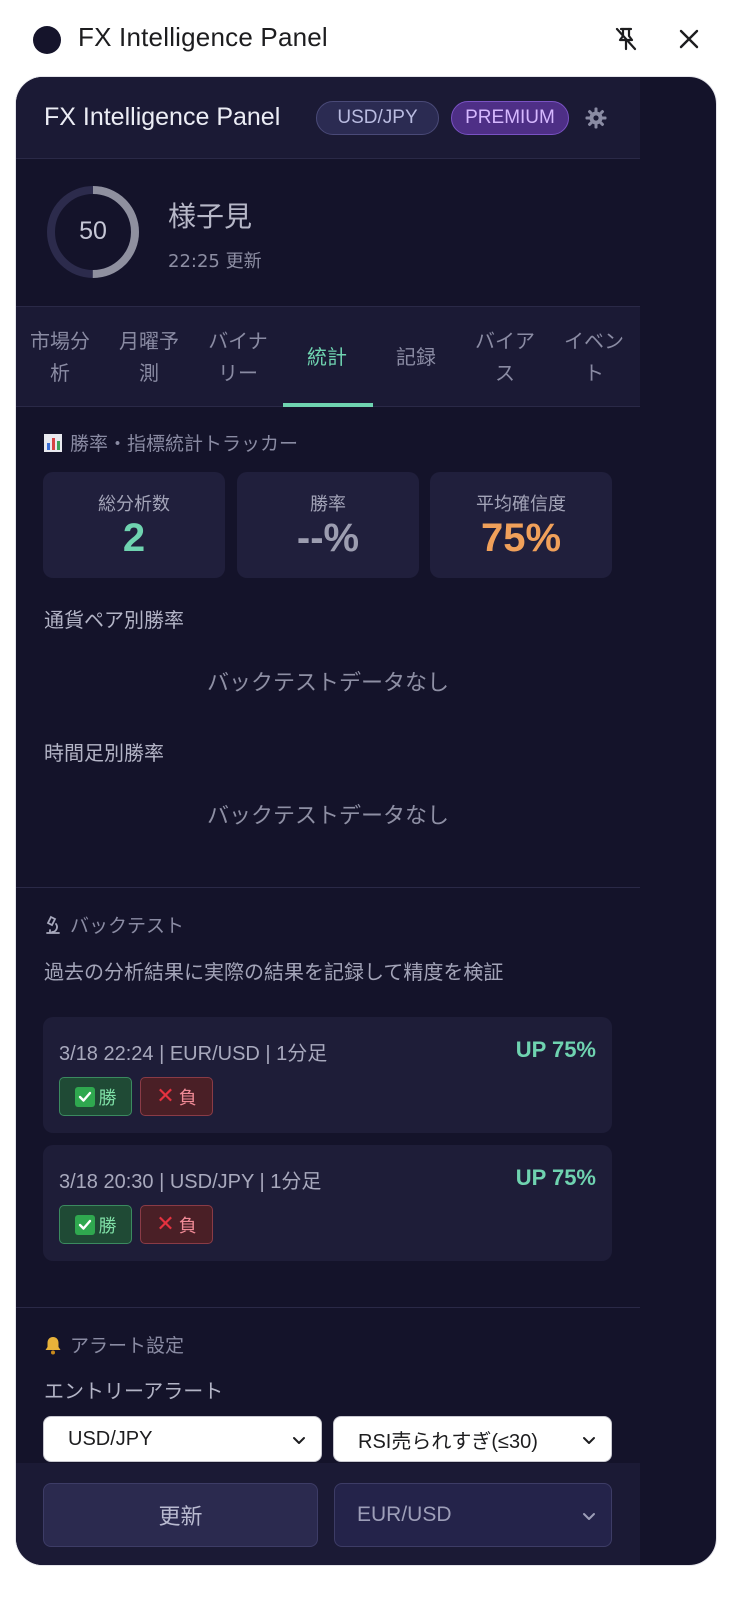  I want to click on pair-badge: USD/JPY, so click(377, 118).